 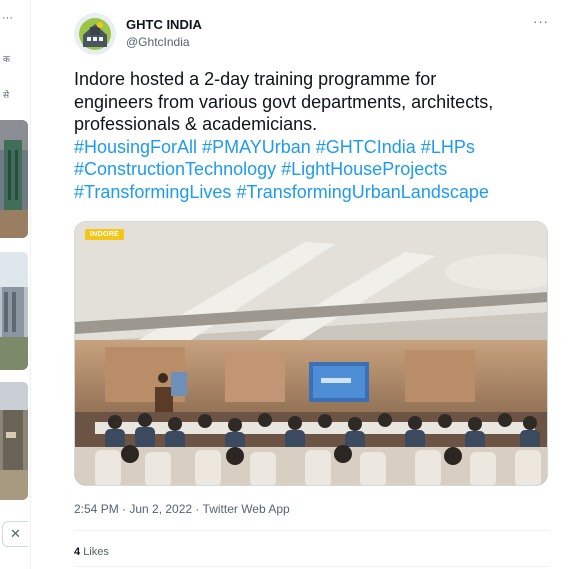 I want to click on left-feed-column: ··· क से ✕, so click(x=15, y=284).